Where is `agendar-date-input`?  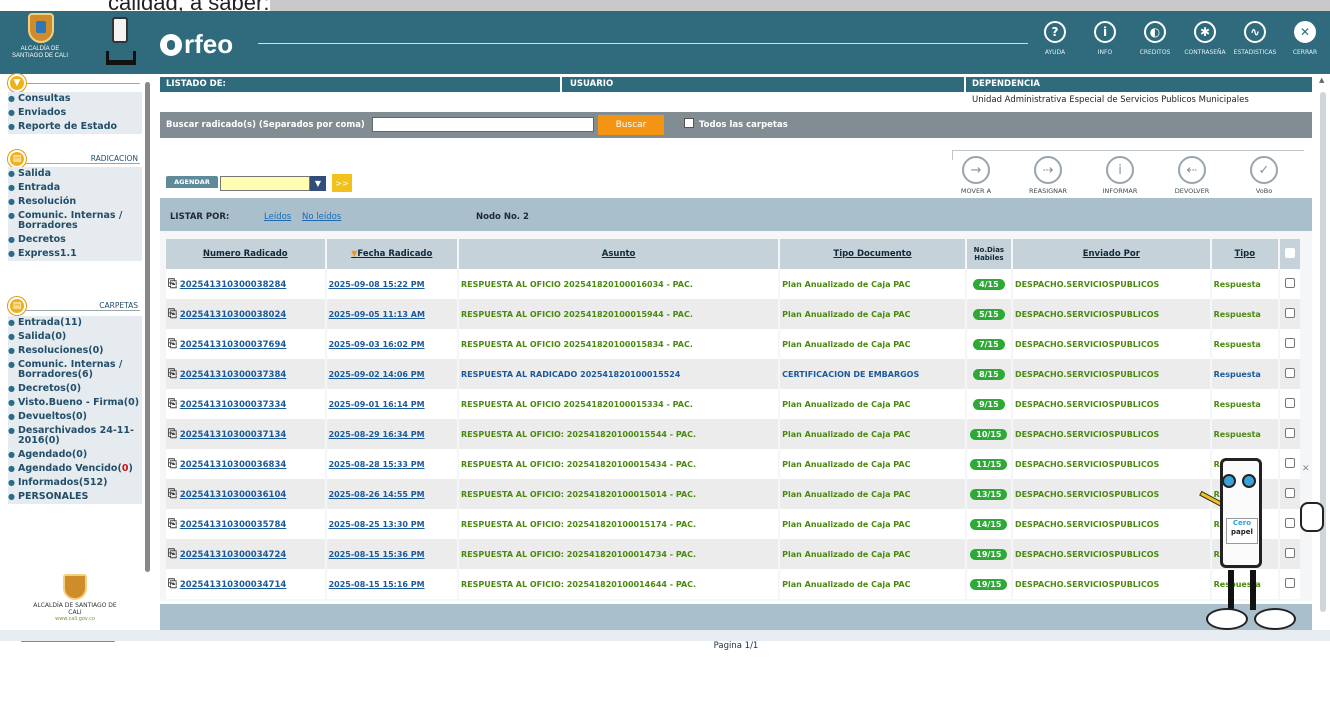 agendar-date-input is located at coordinates (265, 183).